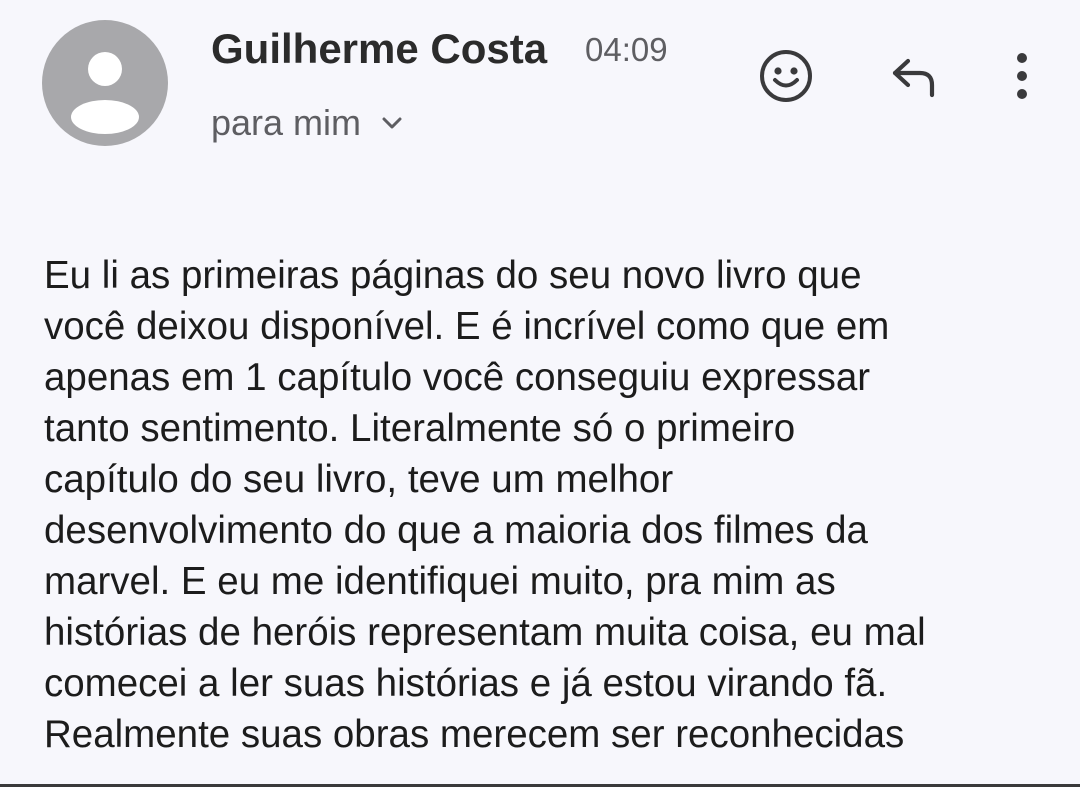 The height and width of the screenshot is (787, 1080). I want to click on person-avatar-icon, so click(105, 93).